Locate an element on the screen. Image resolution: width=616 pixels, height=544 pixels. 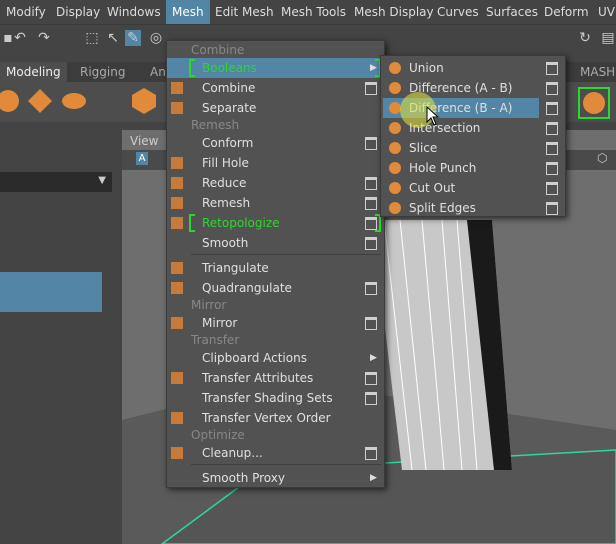
menu-item-remesh: Remesh is located at coordinates (275, 203).